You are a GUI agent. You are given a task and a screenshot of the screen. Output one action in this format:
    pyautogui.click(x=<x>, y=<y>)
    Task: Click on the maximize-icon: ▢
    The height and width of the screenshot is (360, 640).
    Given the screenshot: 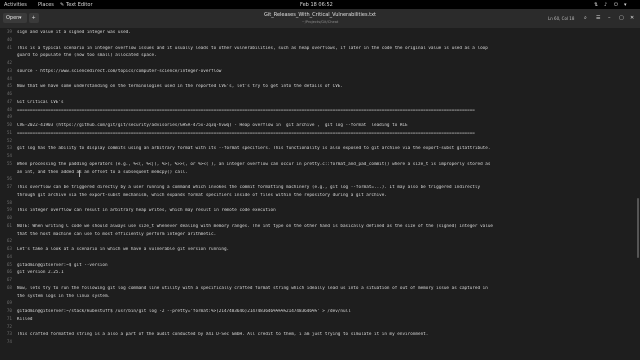 What is the action you would take?
    pyautogui.click(x=621, y=18)
    